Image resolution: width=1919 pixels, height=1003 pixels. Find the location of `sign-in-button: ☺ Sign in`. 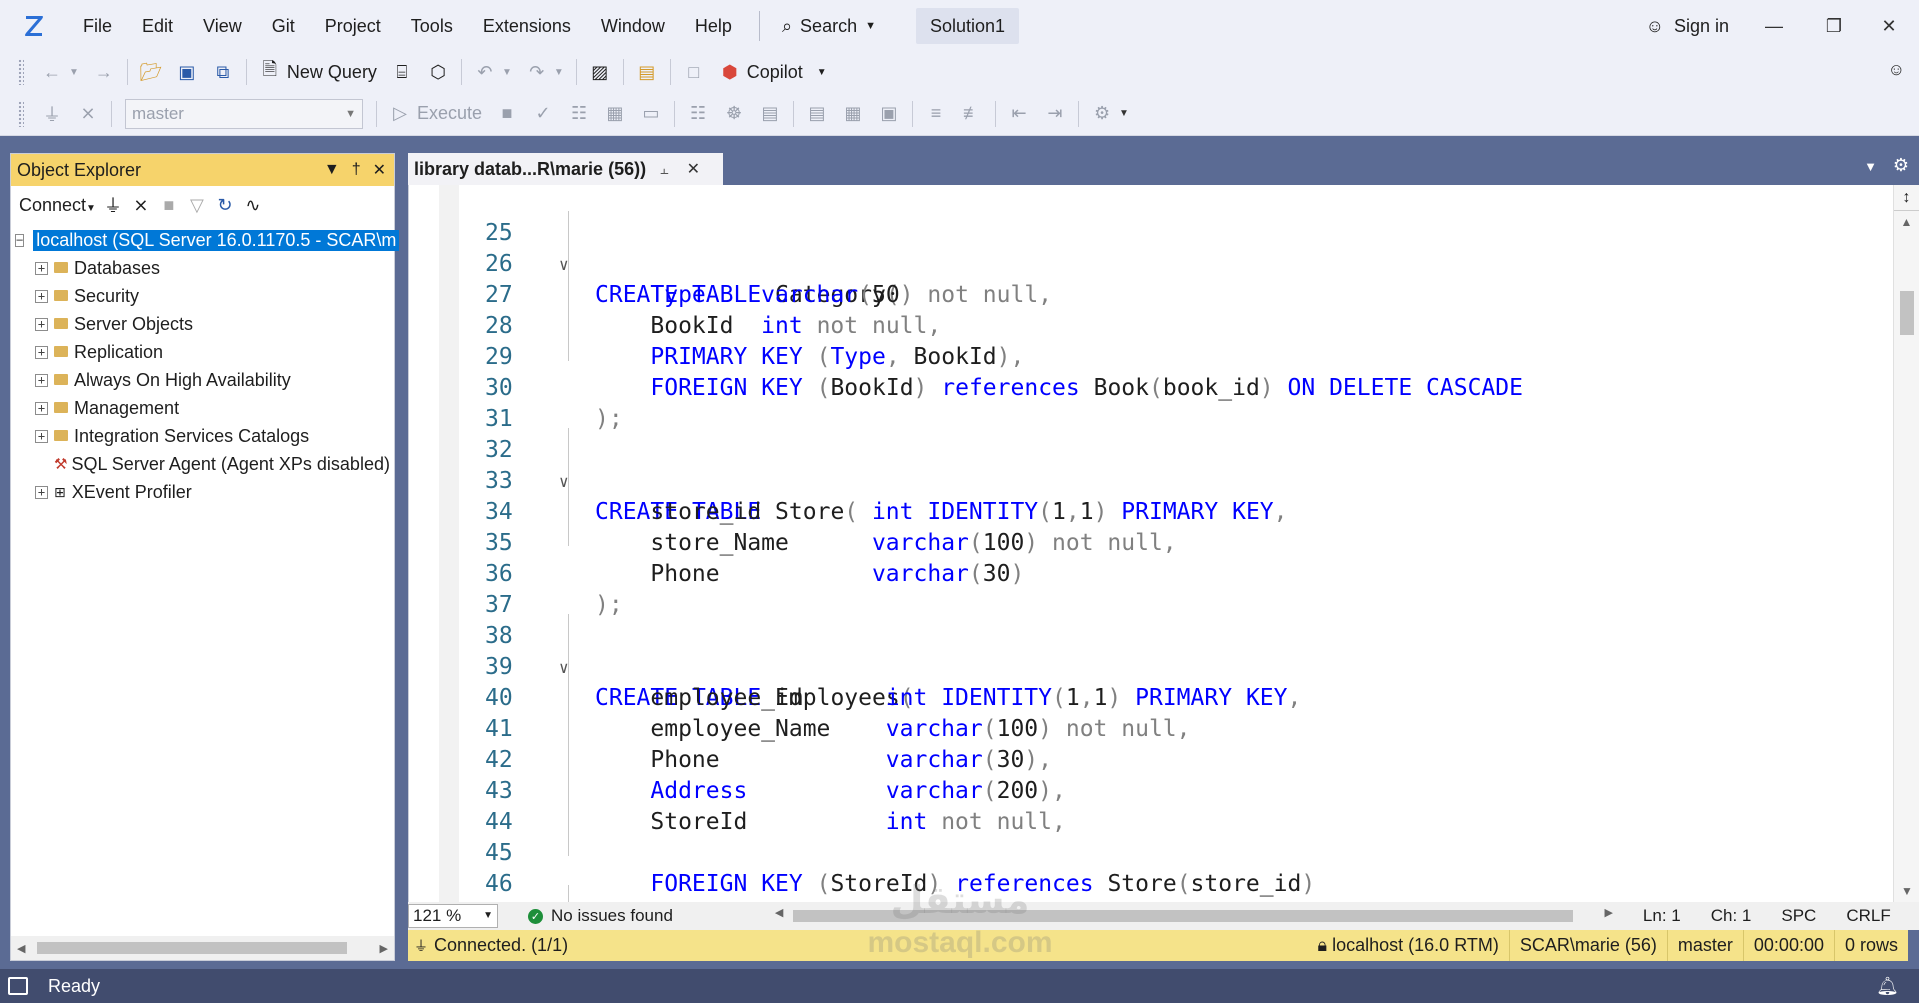

sign-in-button: ☺ Sign in is located at coordinates (1687, 26).